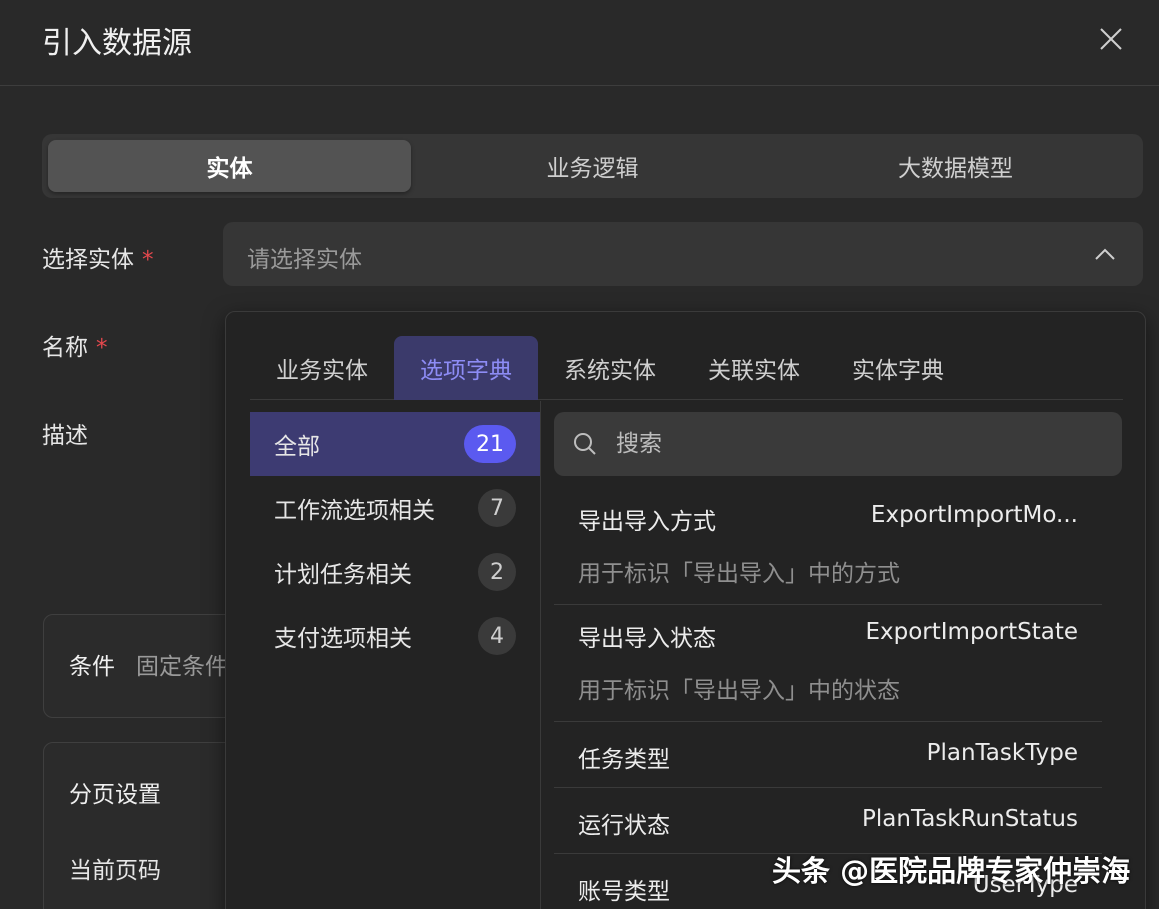 Image resolution: width=1159 pixels, height=909 pixels. Describe the element at coordinates (955, 166) in the screenshot. I see `tab-bigdata-model: 大数据模型` at that location.